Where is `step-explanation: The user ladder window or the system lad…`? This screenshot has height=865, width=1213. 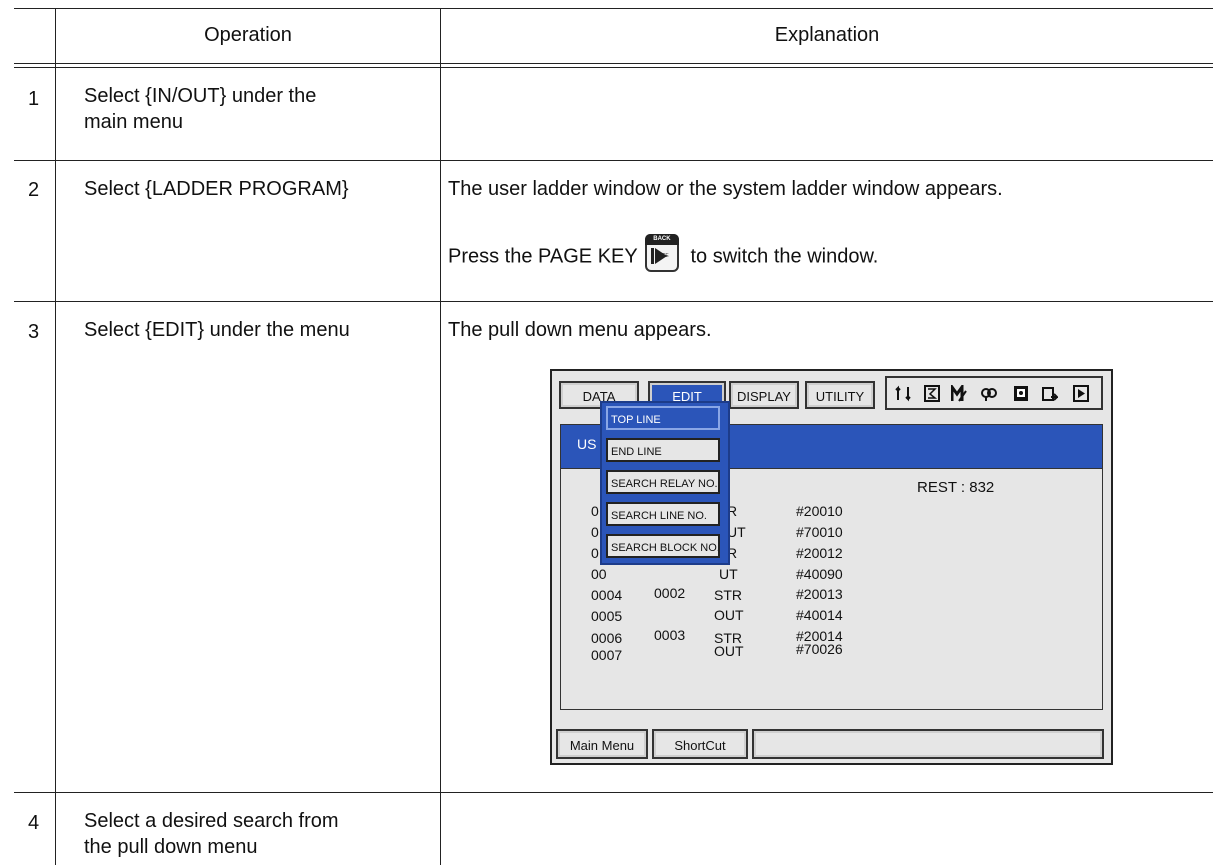 step-explanation: The user ladder window or the system lad… is located at coordinates (725, 189).